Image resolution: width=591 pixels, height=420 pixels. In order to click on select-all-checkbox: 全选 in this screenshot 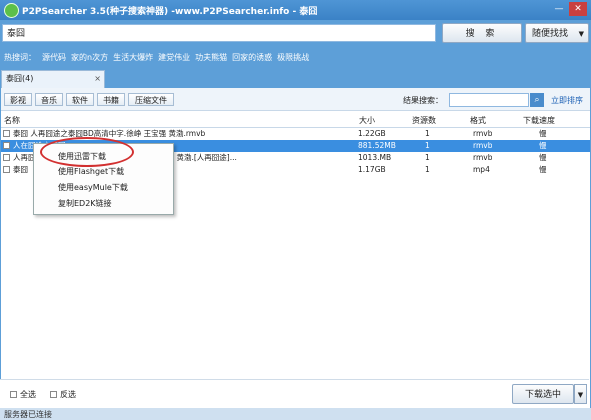, I will do `click(23, 394)`.